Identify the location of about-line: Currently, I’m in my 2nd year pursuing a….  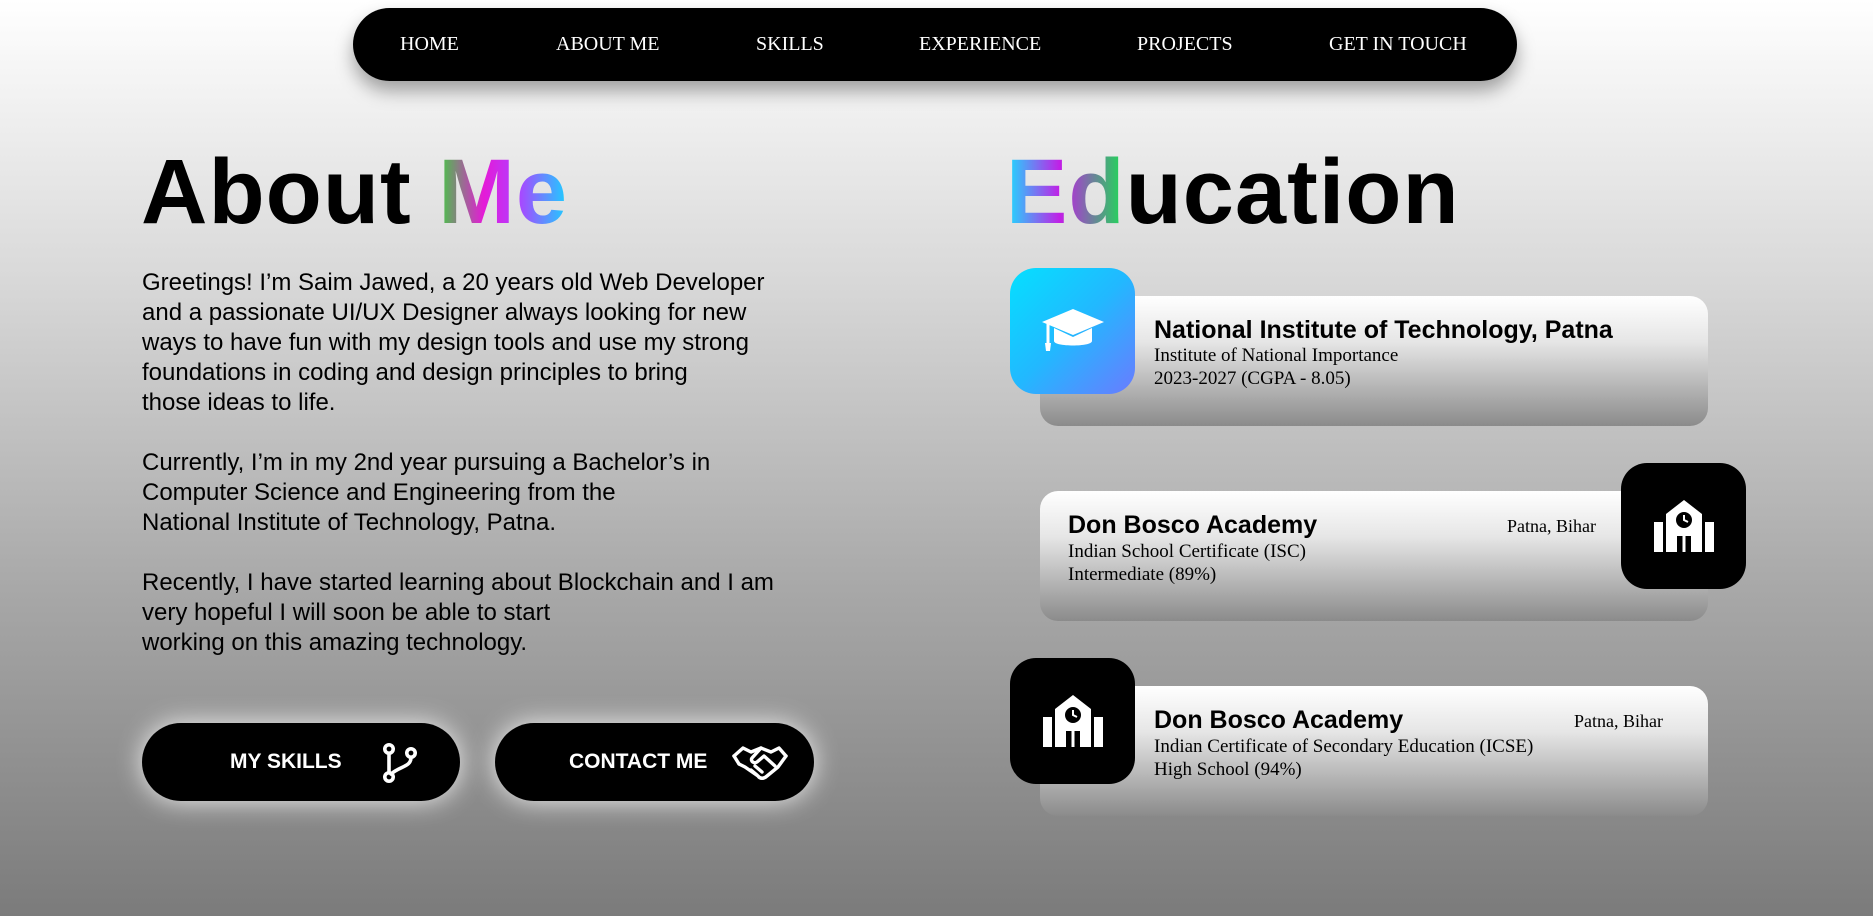
(426, 462).